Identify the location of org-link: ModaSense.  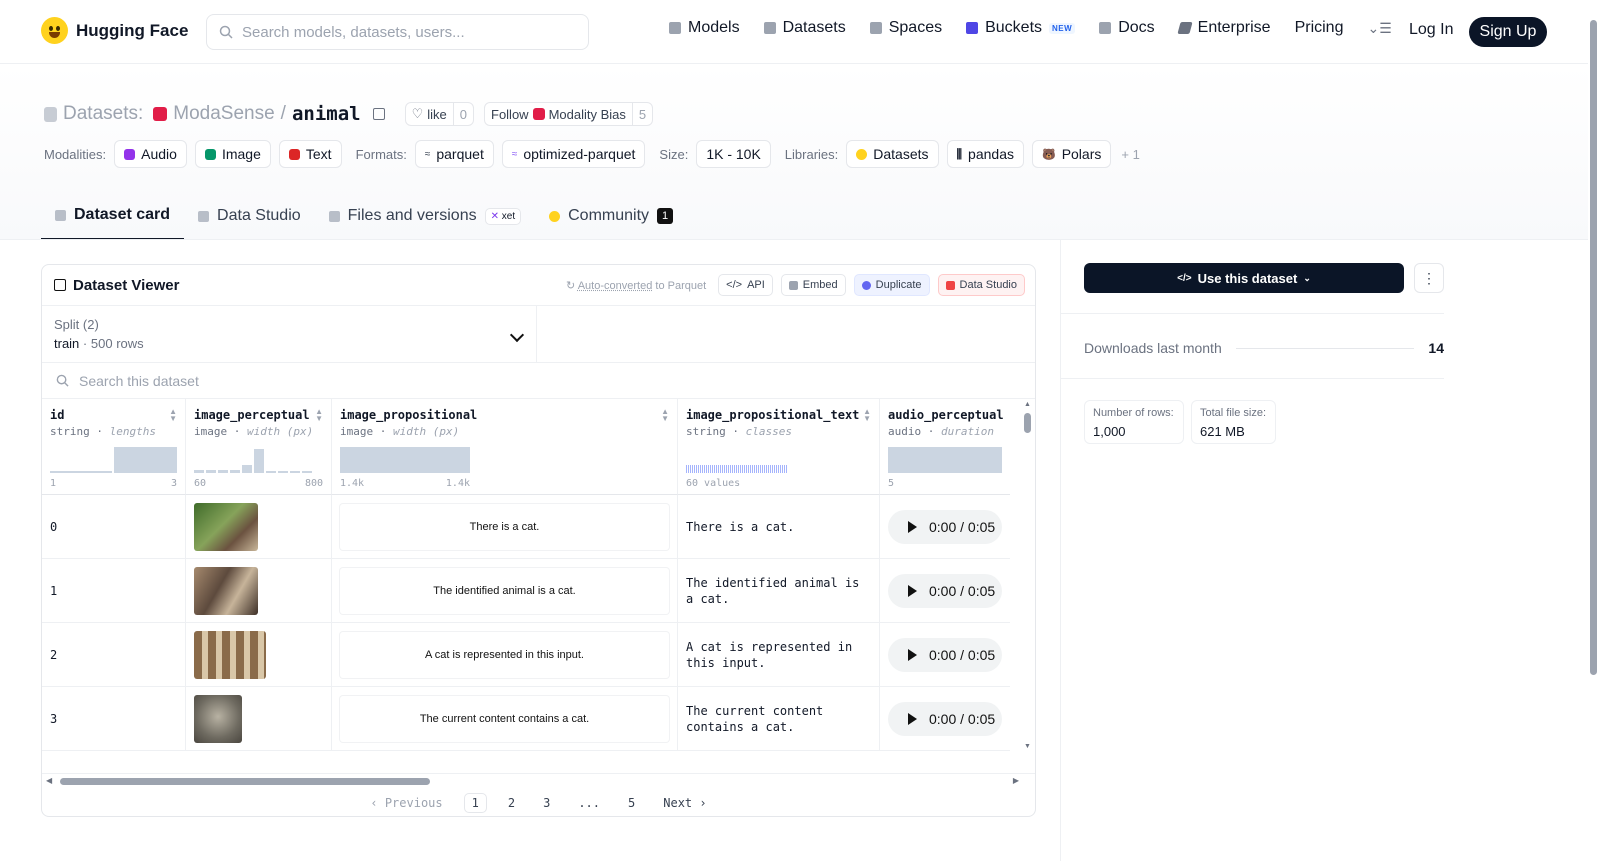
(223, 114).